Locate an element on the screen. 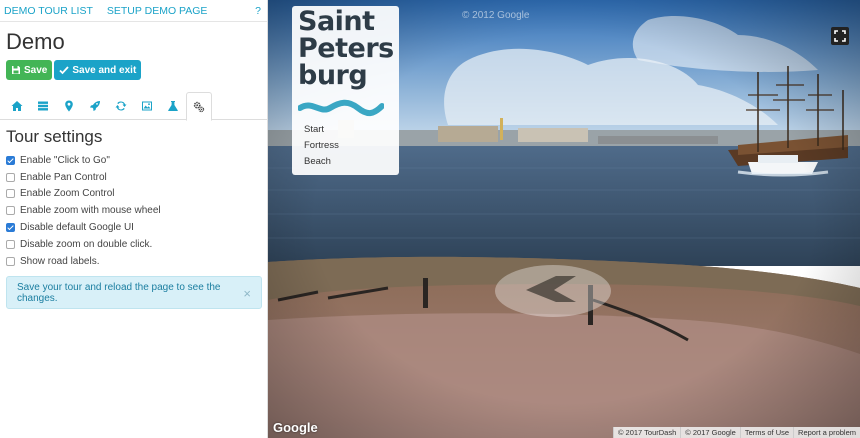 The height and width of the screenshot is (438, 860). tab-settings is located at coordinates (199, 106).